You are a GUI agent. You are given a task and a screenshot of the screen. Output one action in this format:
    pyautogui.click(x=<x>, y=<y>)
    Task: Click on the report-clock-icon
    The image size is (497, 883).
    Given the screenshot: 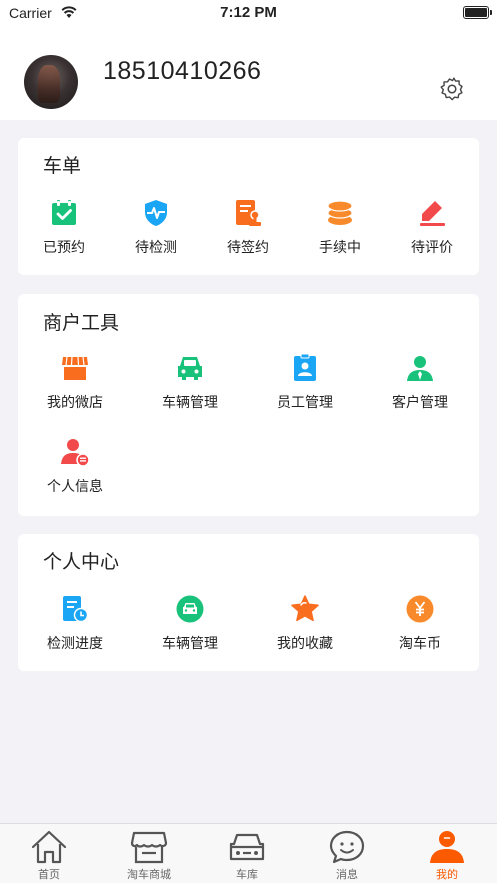 What is the action you would take?
    pyautogui.click(x=76, y=609)
    